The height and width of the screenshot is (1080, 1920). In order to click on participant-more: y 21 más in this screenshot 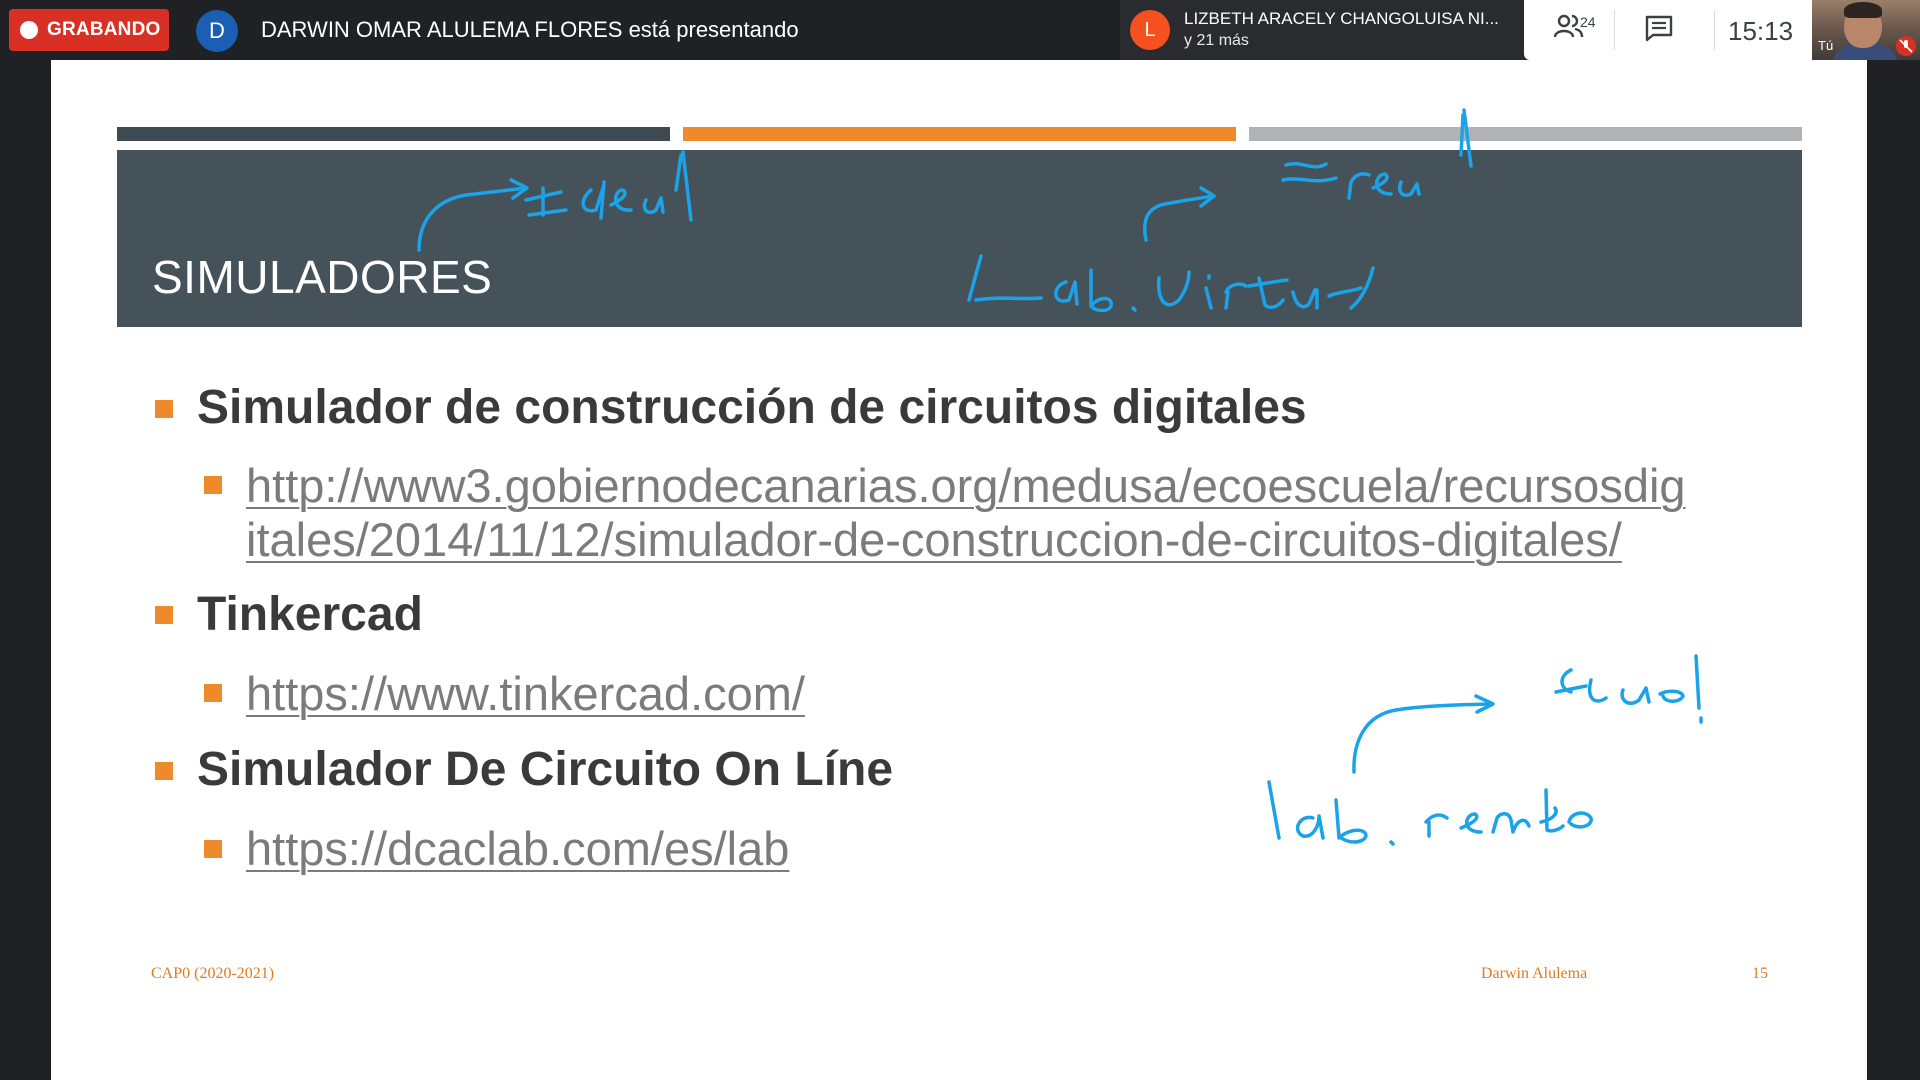, I will do `click(1216, 40)`.